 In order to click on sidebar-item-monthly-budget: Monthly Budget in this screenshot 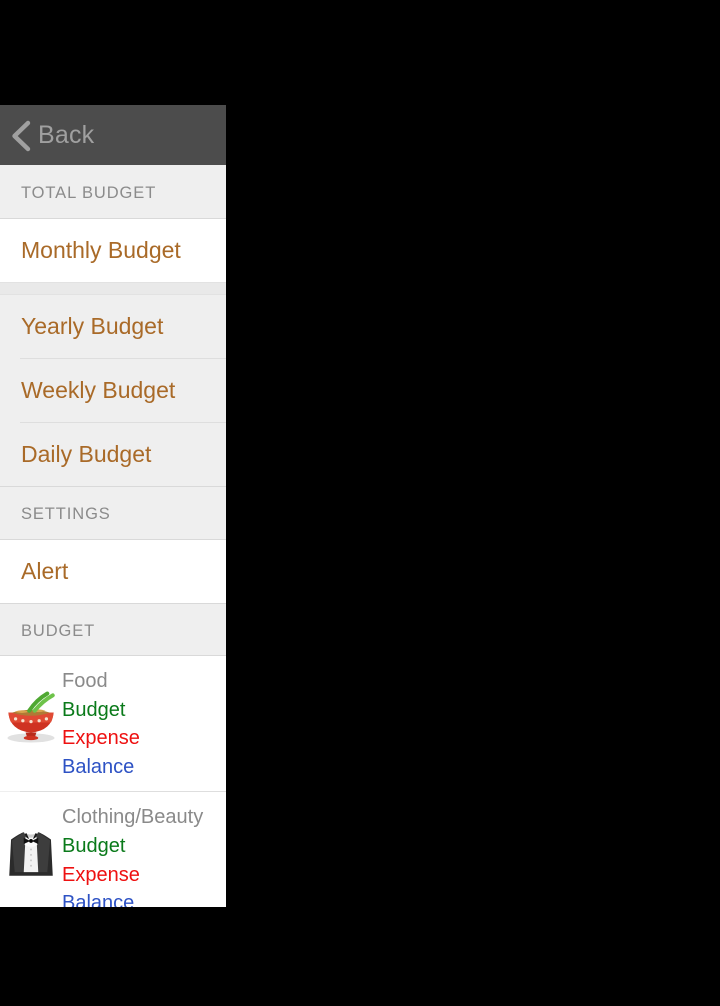, I will do `click(113, 250)`.